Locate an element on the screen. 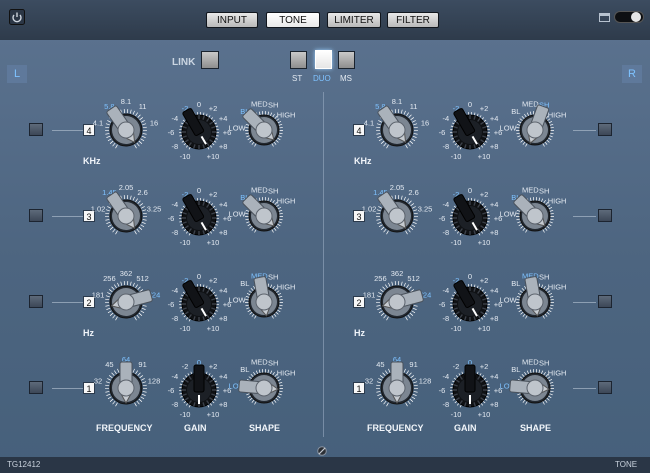 The height and width of the screenshot is (473, 650). right-band-3-freq-tick-2: 2.05 is located at coordinates (397, 187).